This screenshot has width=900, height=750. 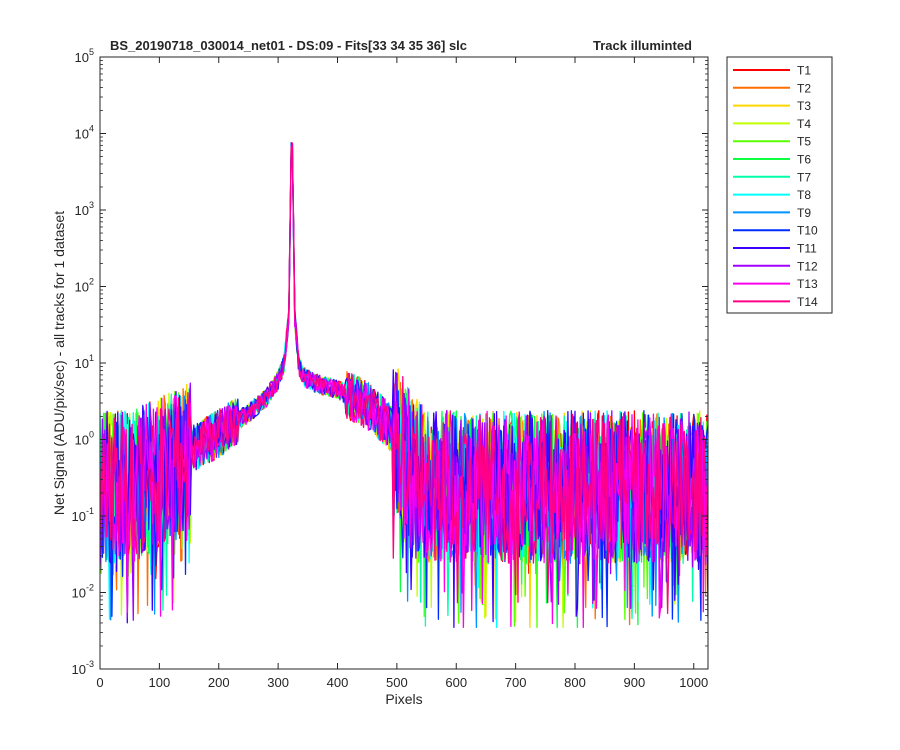 What do you see at coordinates (83, 592) in the screenshot?
I see `y-tick-label: 10-2` at bounding box center [83, 592].